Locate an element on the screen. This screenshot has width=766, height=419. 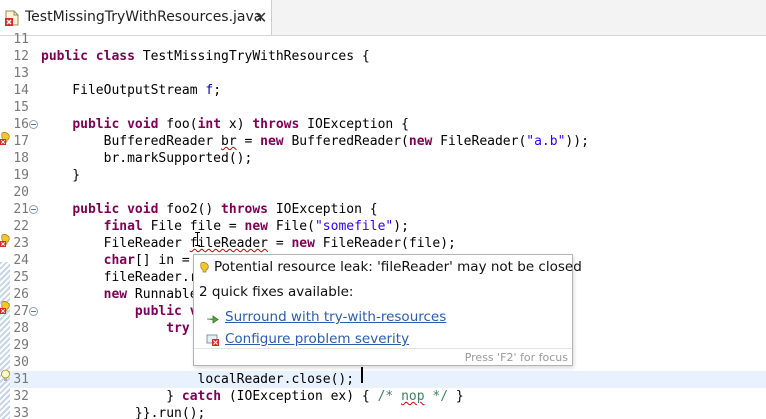
code-text: br.markSupported(); is located at coordinates (147, 158).